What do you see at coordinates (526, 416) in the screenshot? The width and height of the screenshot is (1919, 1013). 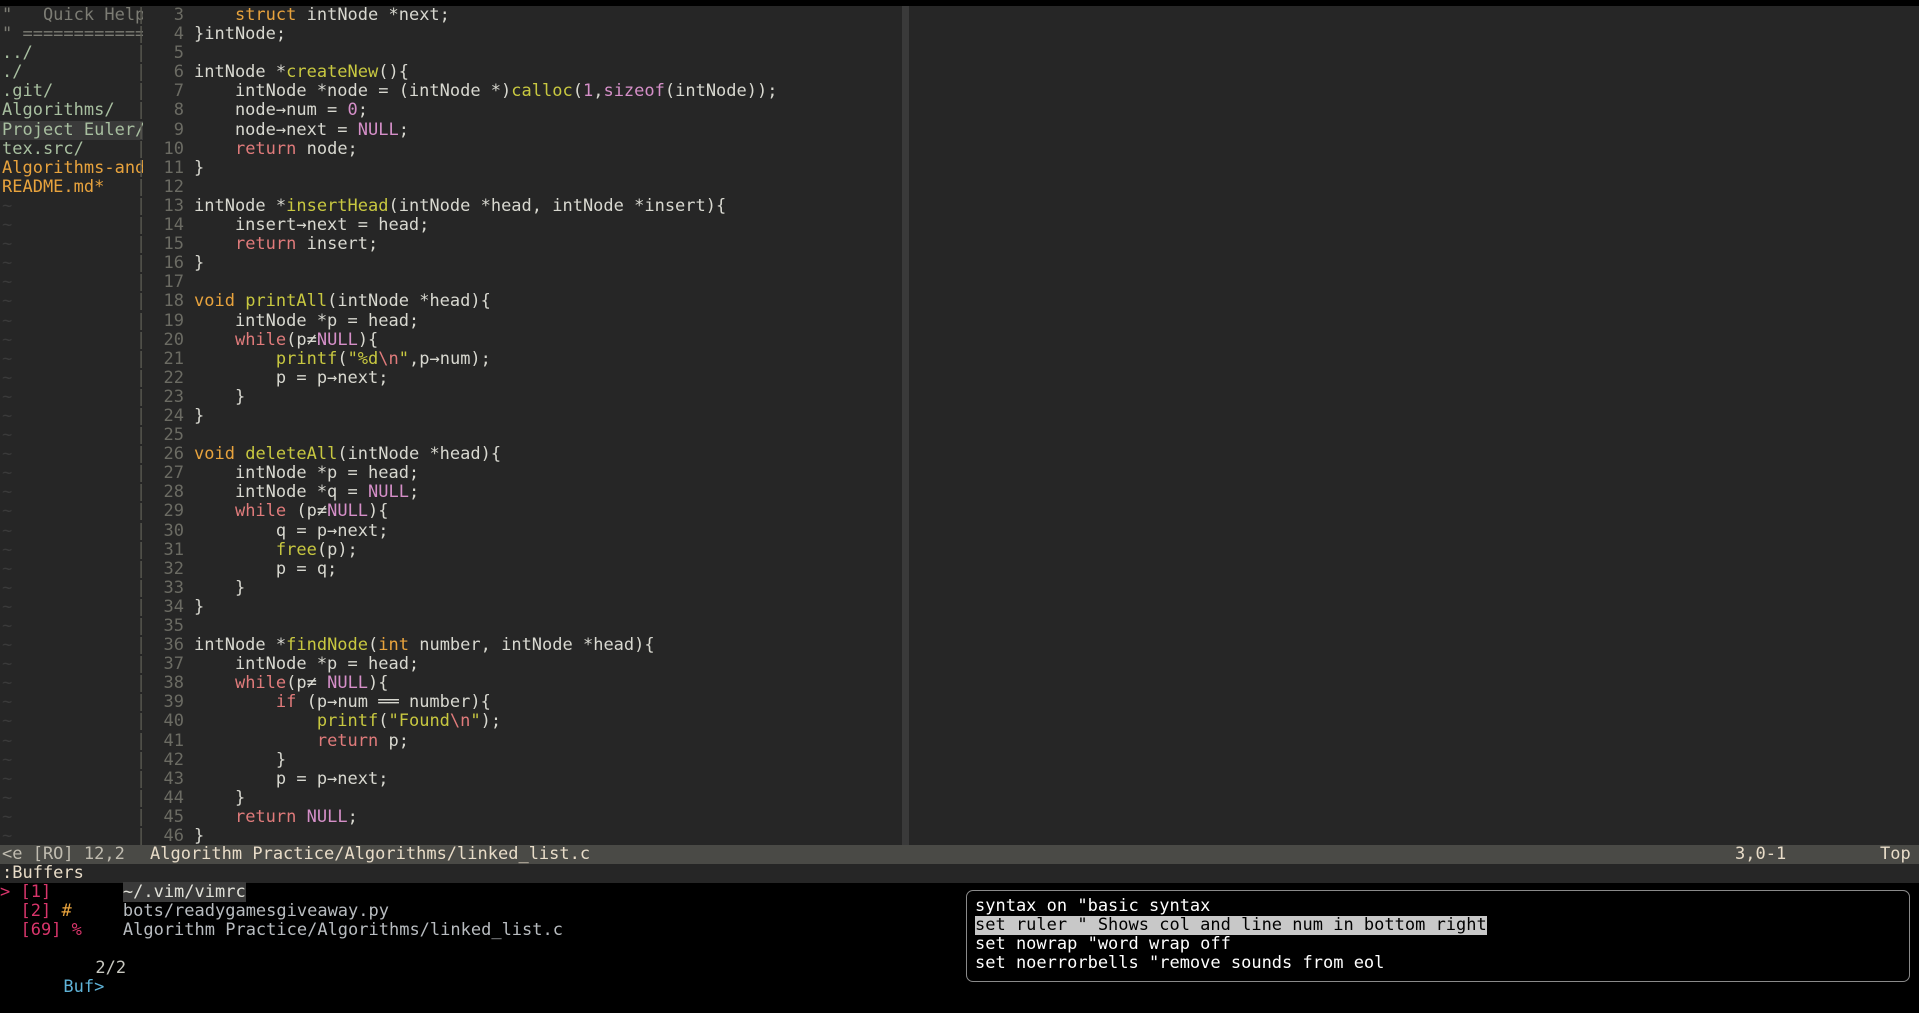 I see `code-line: 24}` at bounding box center [526, 416].